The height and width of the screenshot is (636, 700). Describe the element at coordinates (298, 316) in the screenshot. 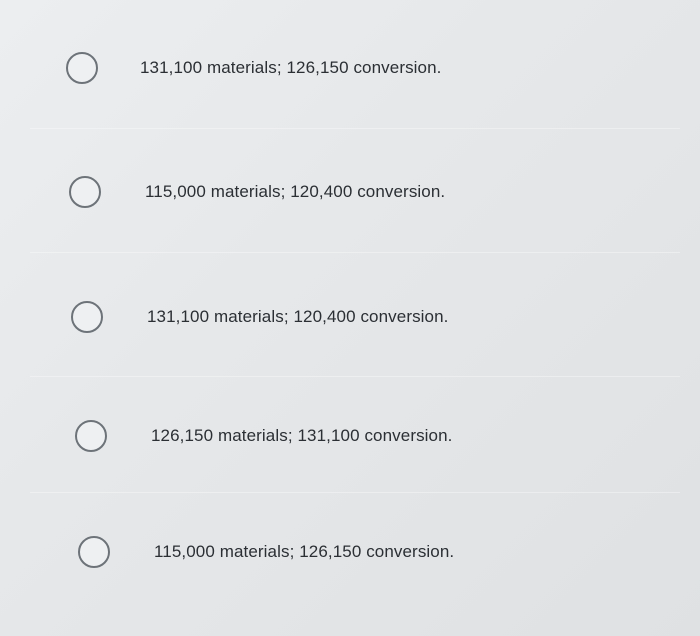

I see `answer-option-label: 131,100 materials; 120,400 conversion.` at that location.